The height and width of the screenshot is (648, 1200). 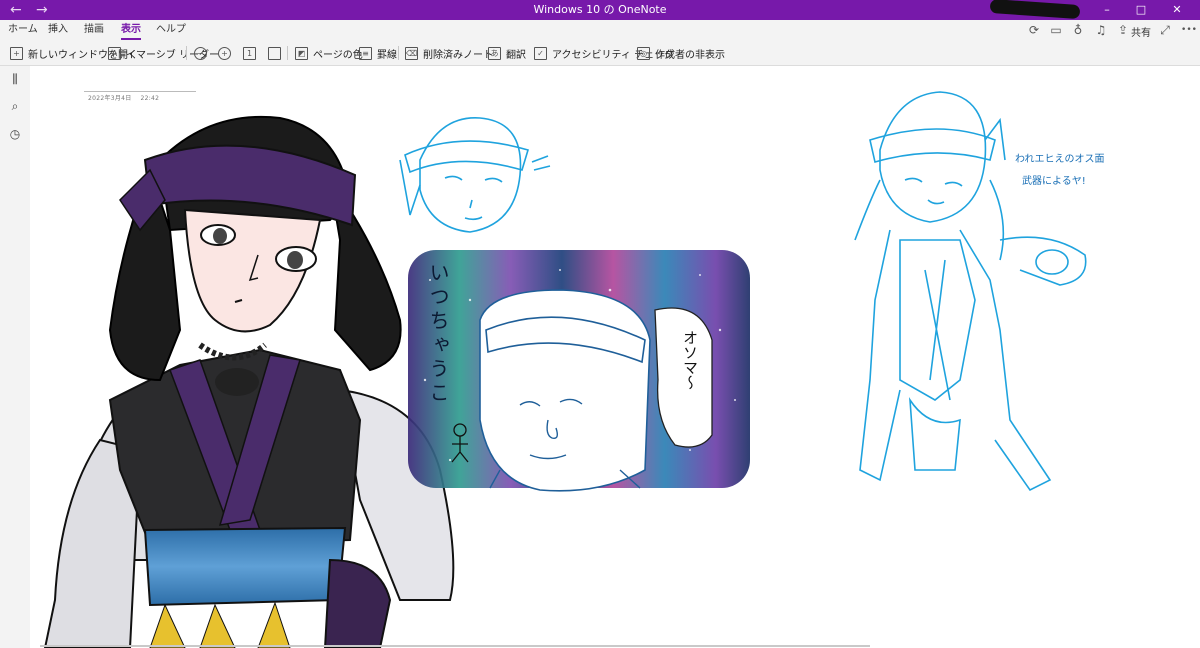 I want to click on sketch-caption-line1: われエヒえのオス面, so click(x=1060, y=159).